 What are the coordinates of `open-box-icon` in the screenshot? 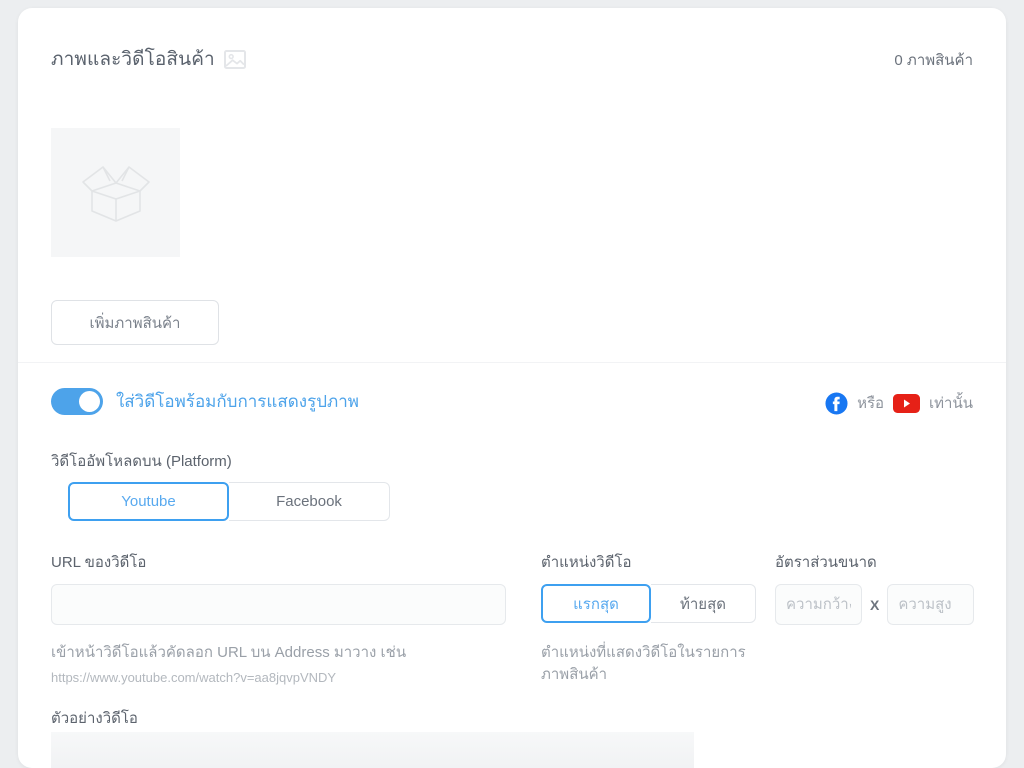 It's located at (116, 193).